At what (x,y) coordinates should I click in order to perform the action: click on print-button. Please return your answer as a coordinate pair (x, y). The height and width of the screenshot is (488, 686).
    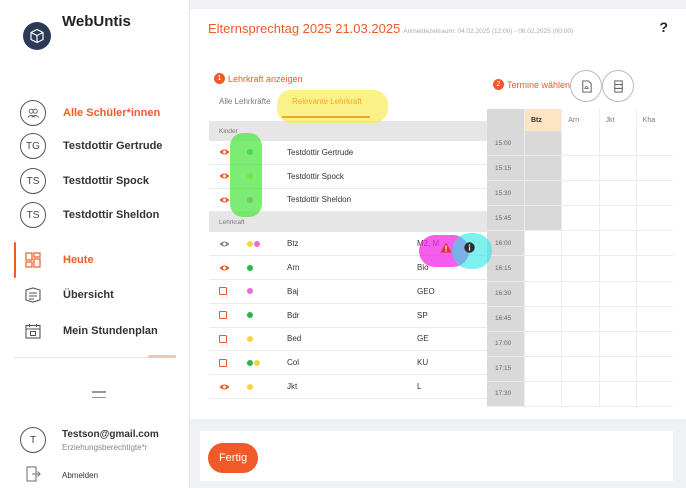
    Looking at the image, I should click on (618, 86).